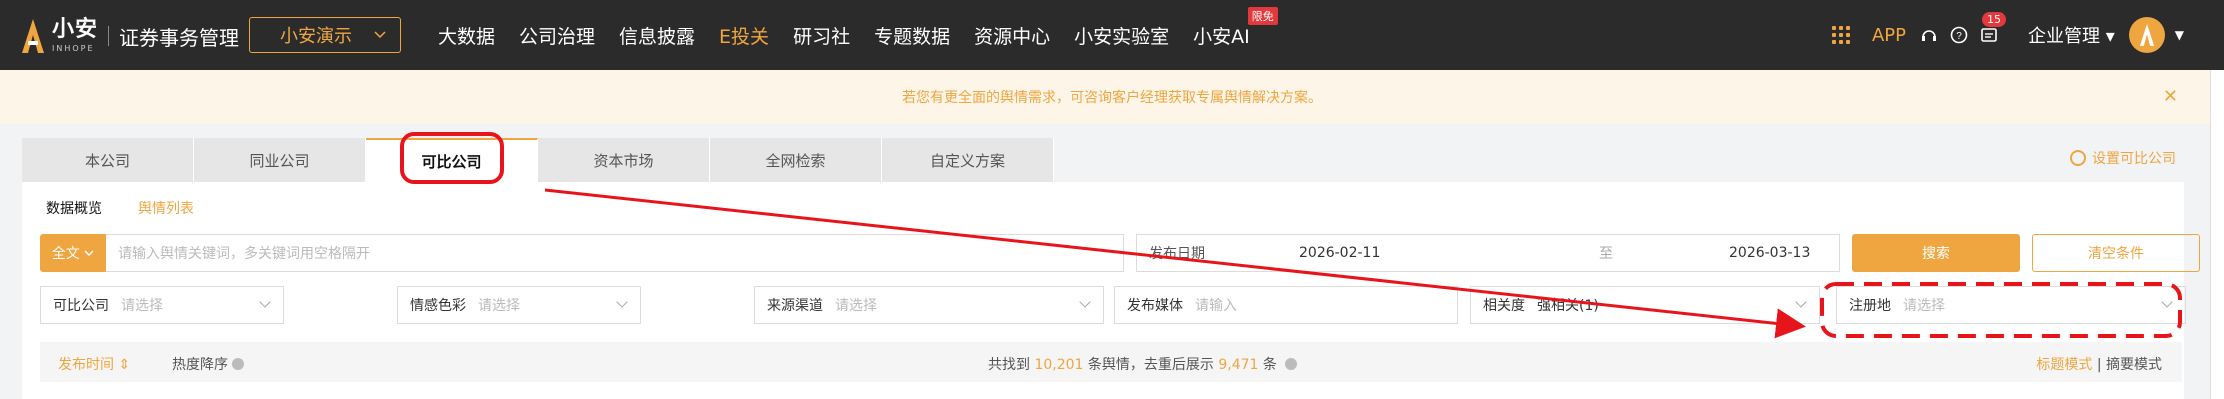 This screenshot has width=2224, height=399. What do you see at coordinates (1121, 35) in the screenshot?
I see `nav-item-lab: 小安实验室` at bounding box center [1121, 35].